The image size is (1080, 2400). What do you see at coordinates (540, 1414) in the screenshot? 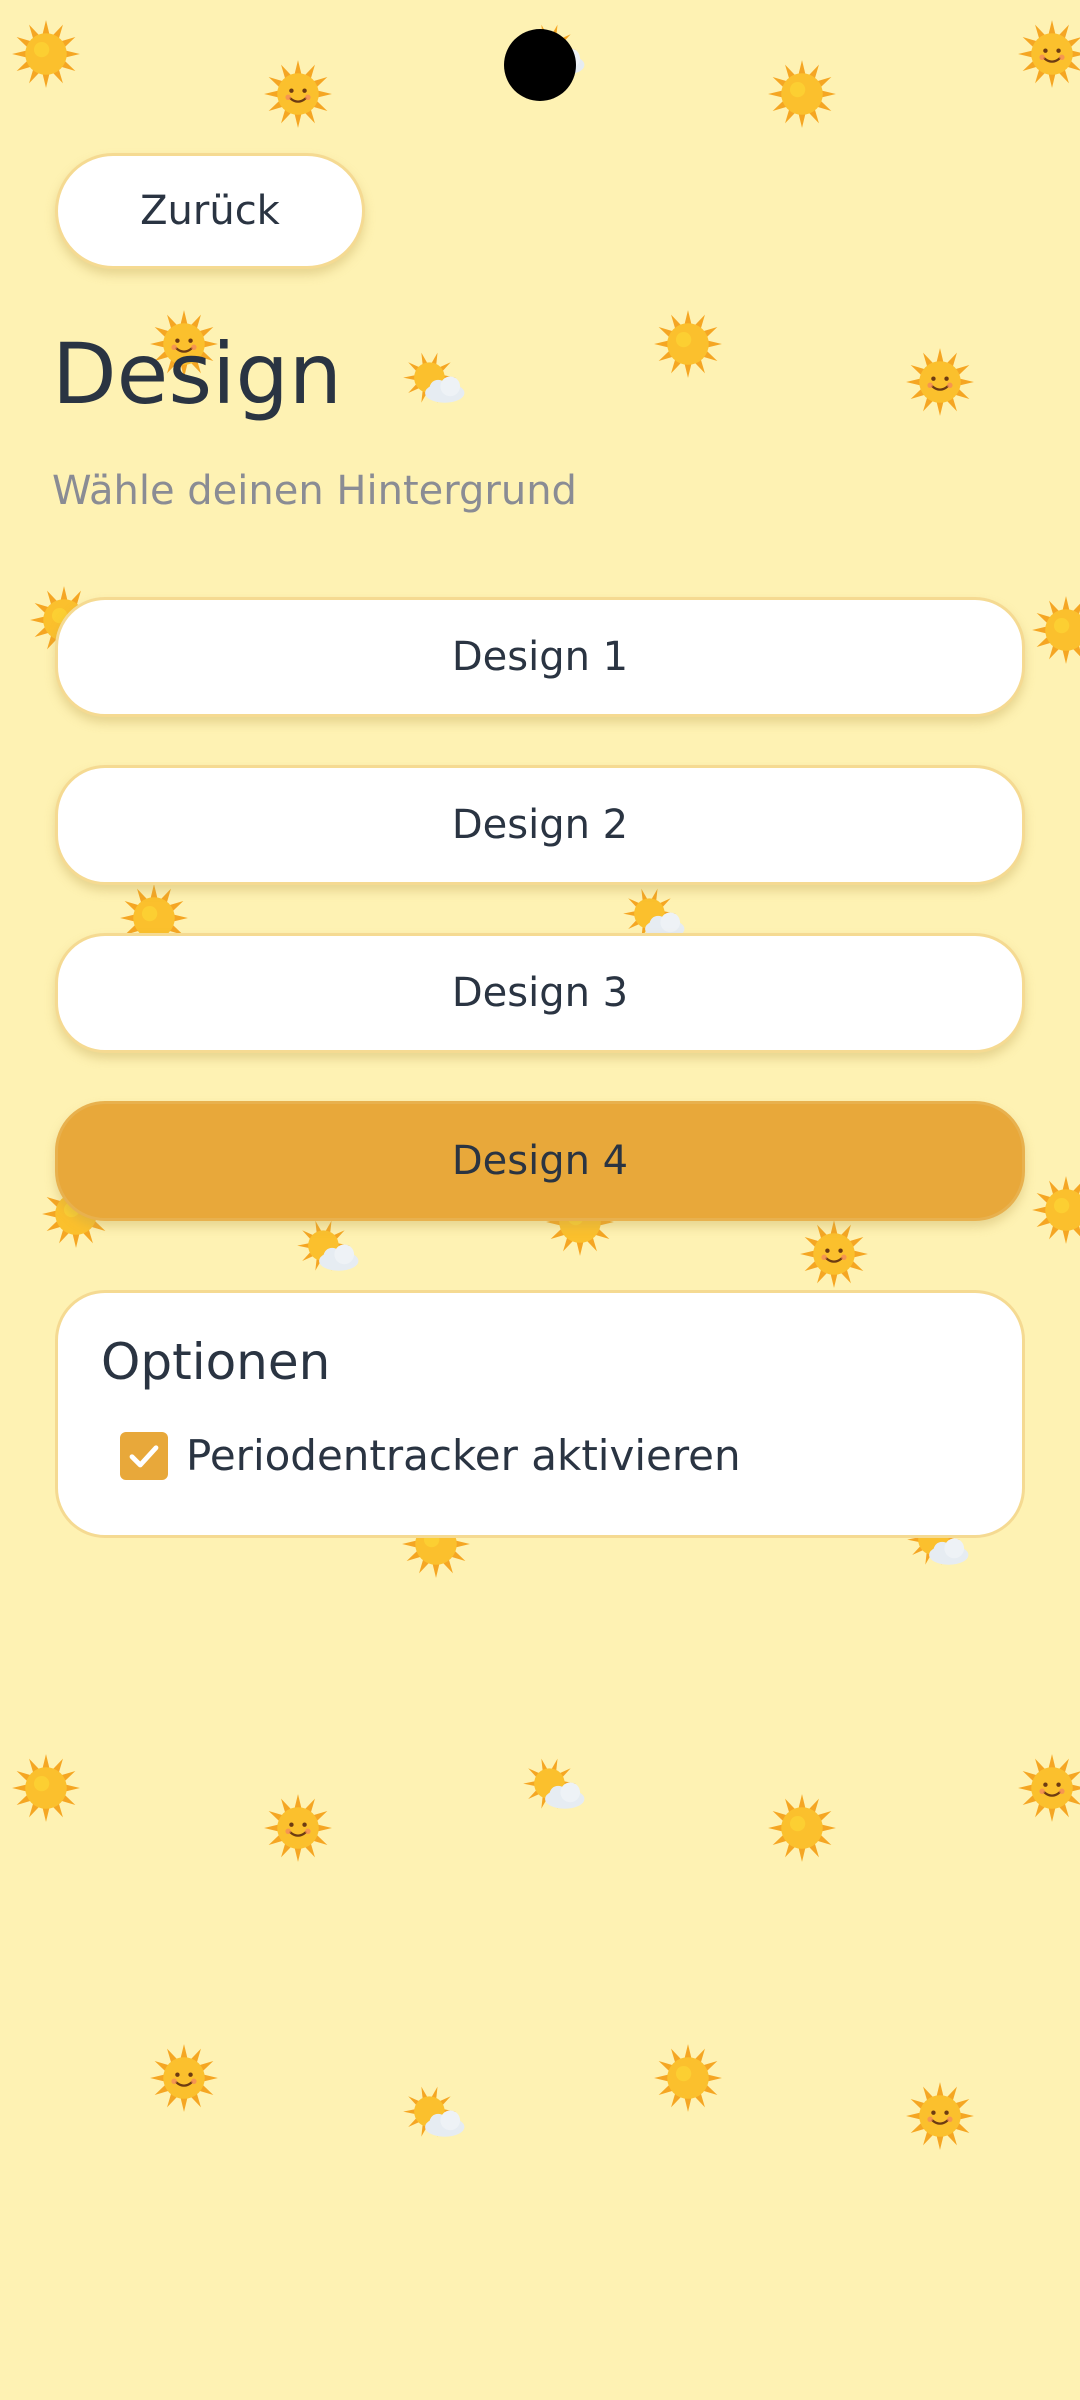
I see `options-card: Optionen Periodentracker aktivieren` at bounding box center [540, 1414].